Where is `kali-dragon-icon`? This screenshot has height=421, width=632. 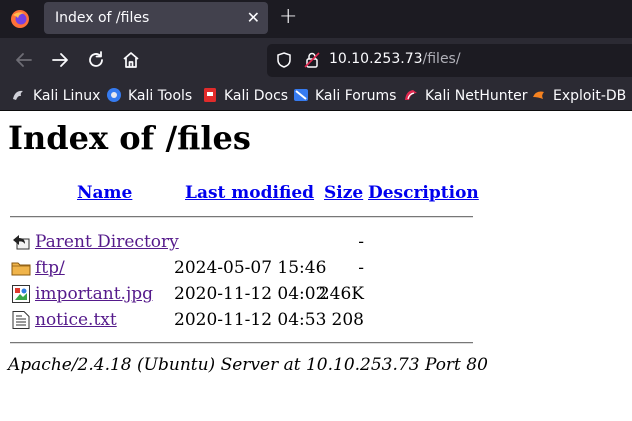
kali-dragon-icon is located at coordinates (18, 95).